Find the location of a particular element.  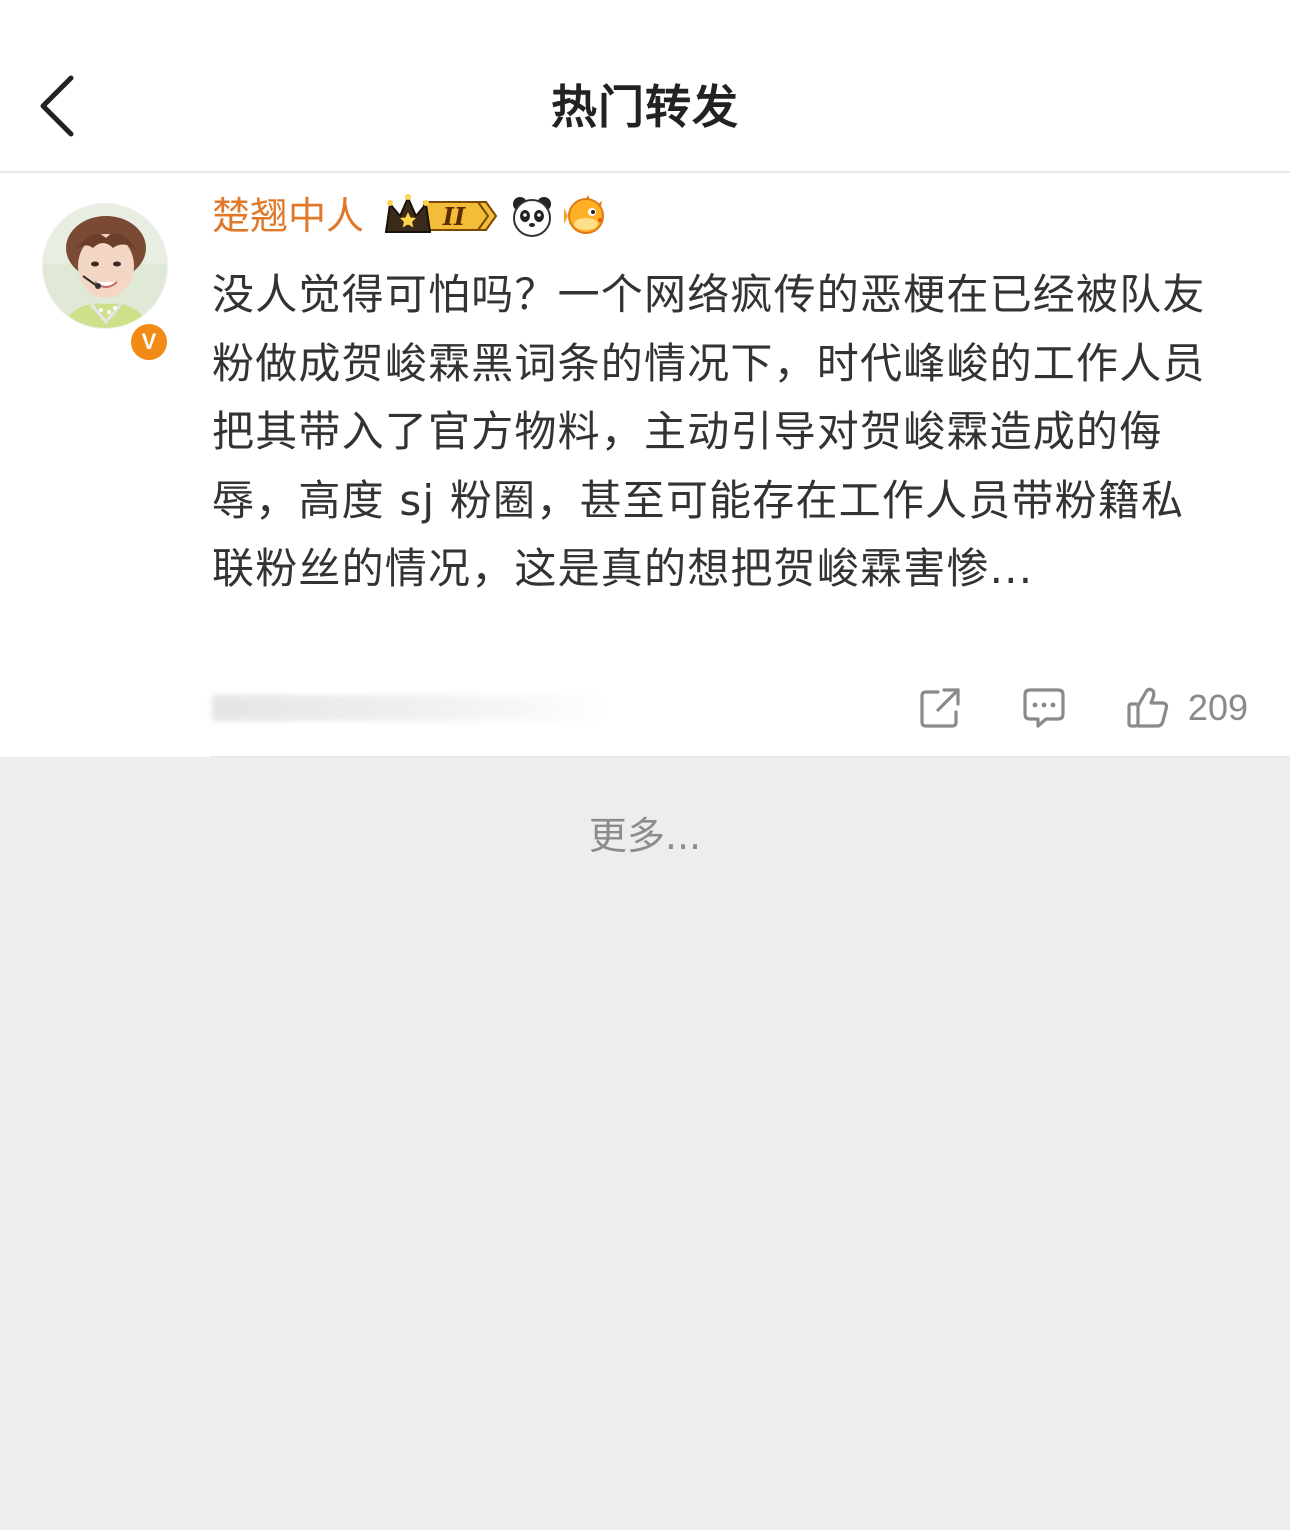

crown-level-icon: II is located at coordinates (441, 216).